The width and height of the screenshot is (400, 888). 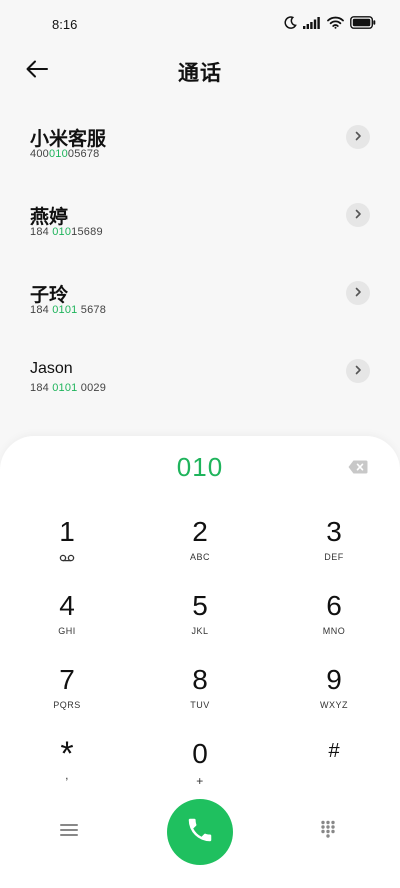 I want to click on dial-input: 010, so click(x=200, y=467).